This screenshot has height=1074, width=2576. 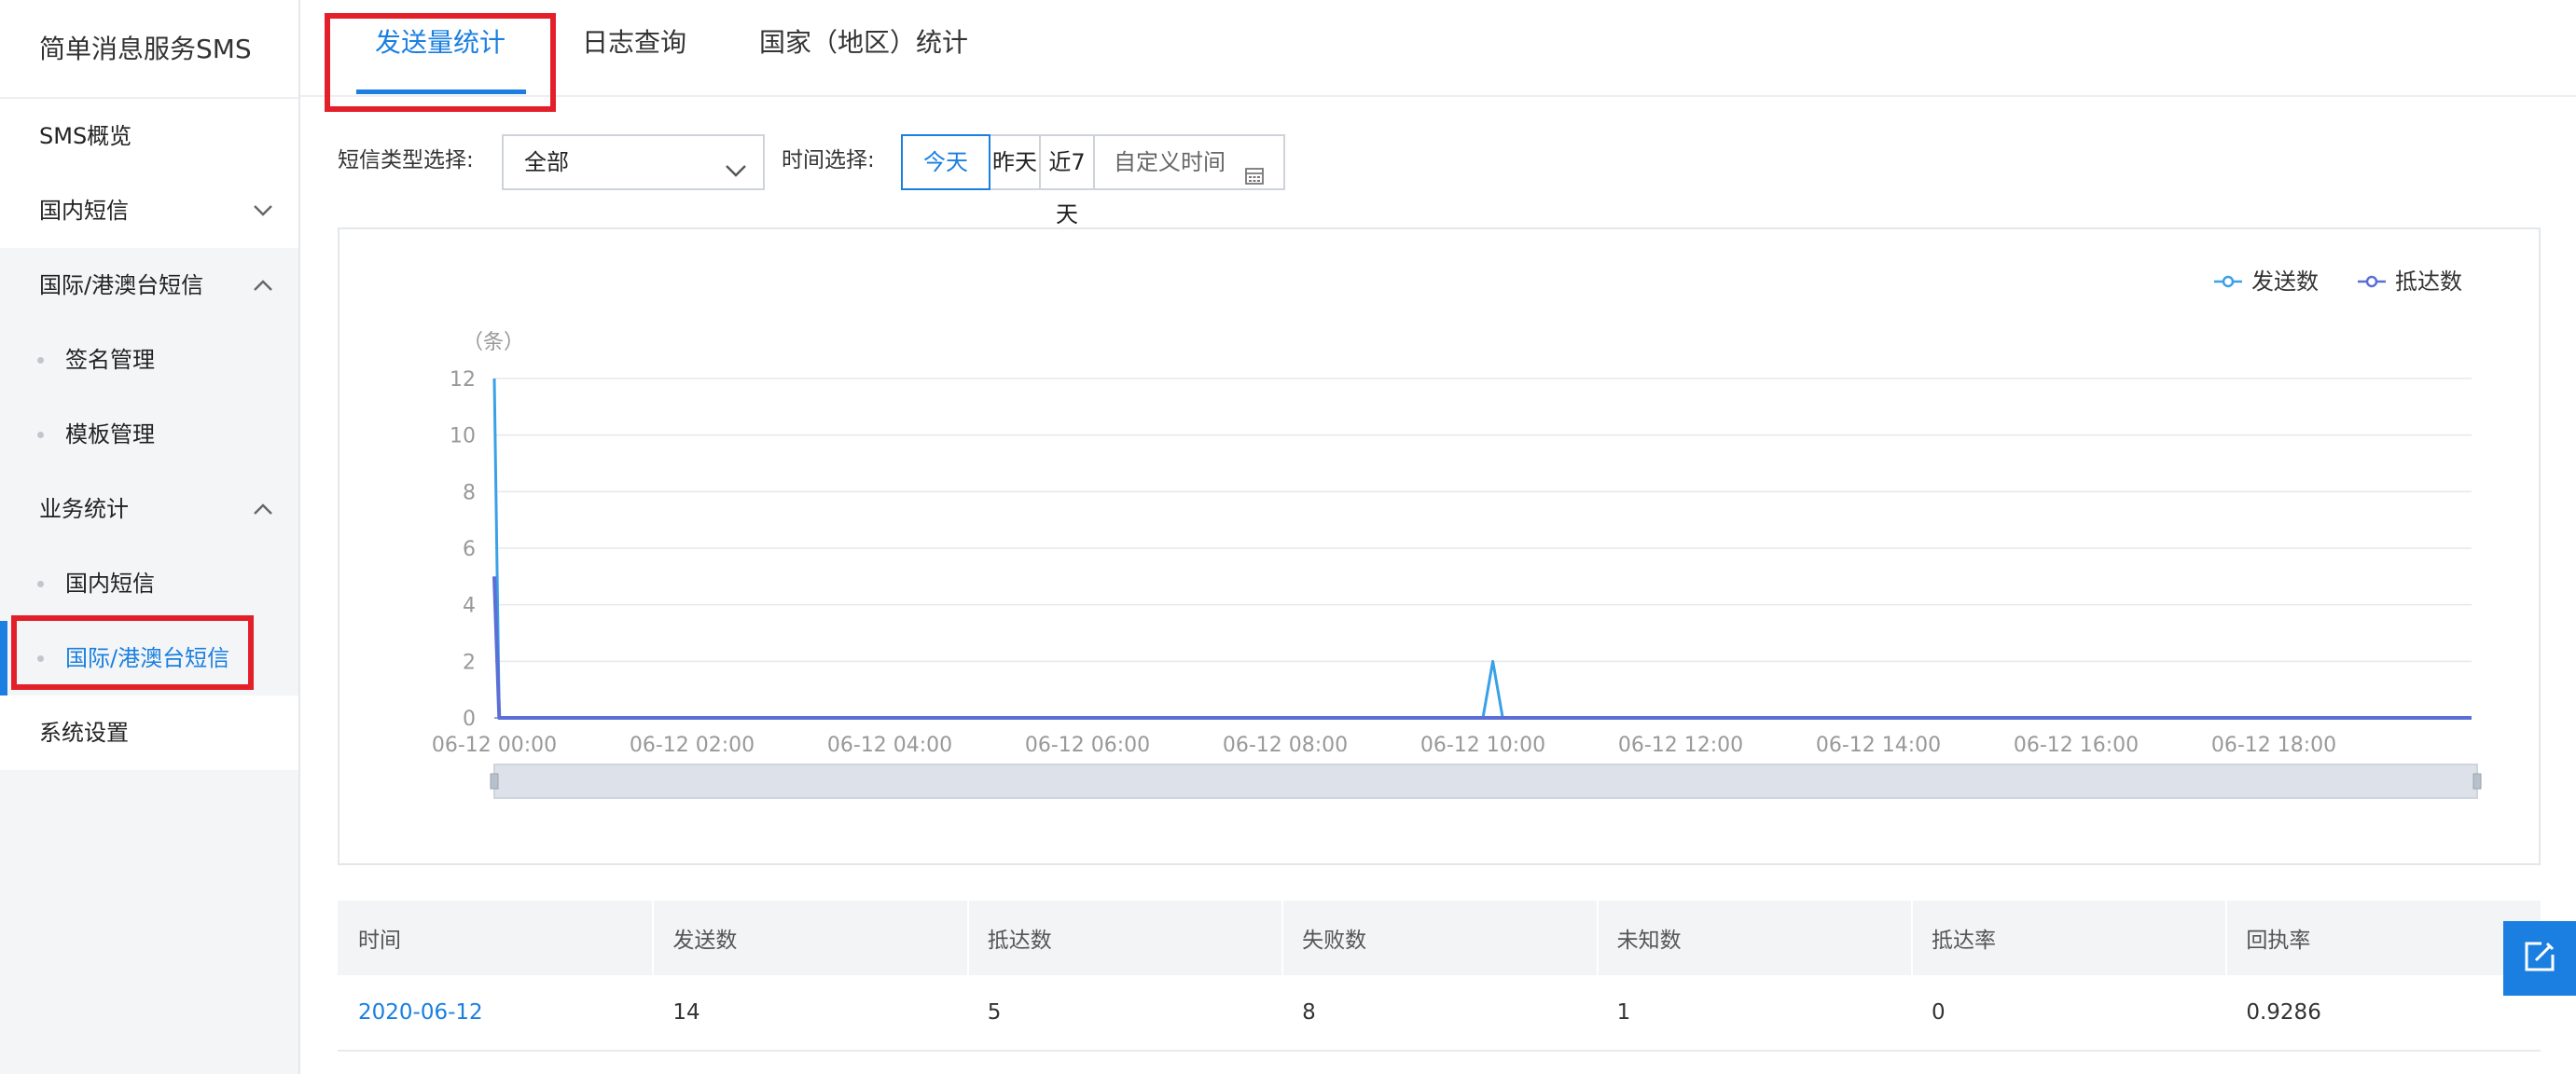 I want to click on chart-legend: 发送数 抵达数, so click(x=2338, y=281).